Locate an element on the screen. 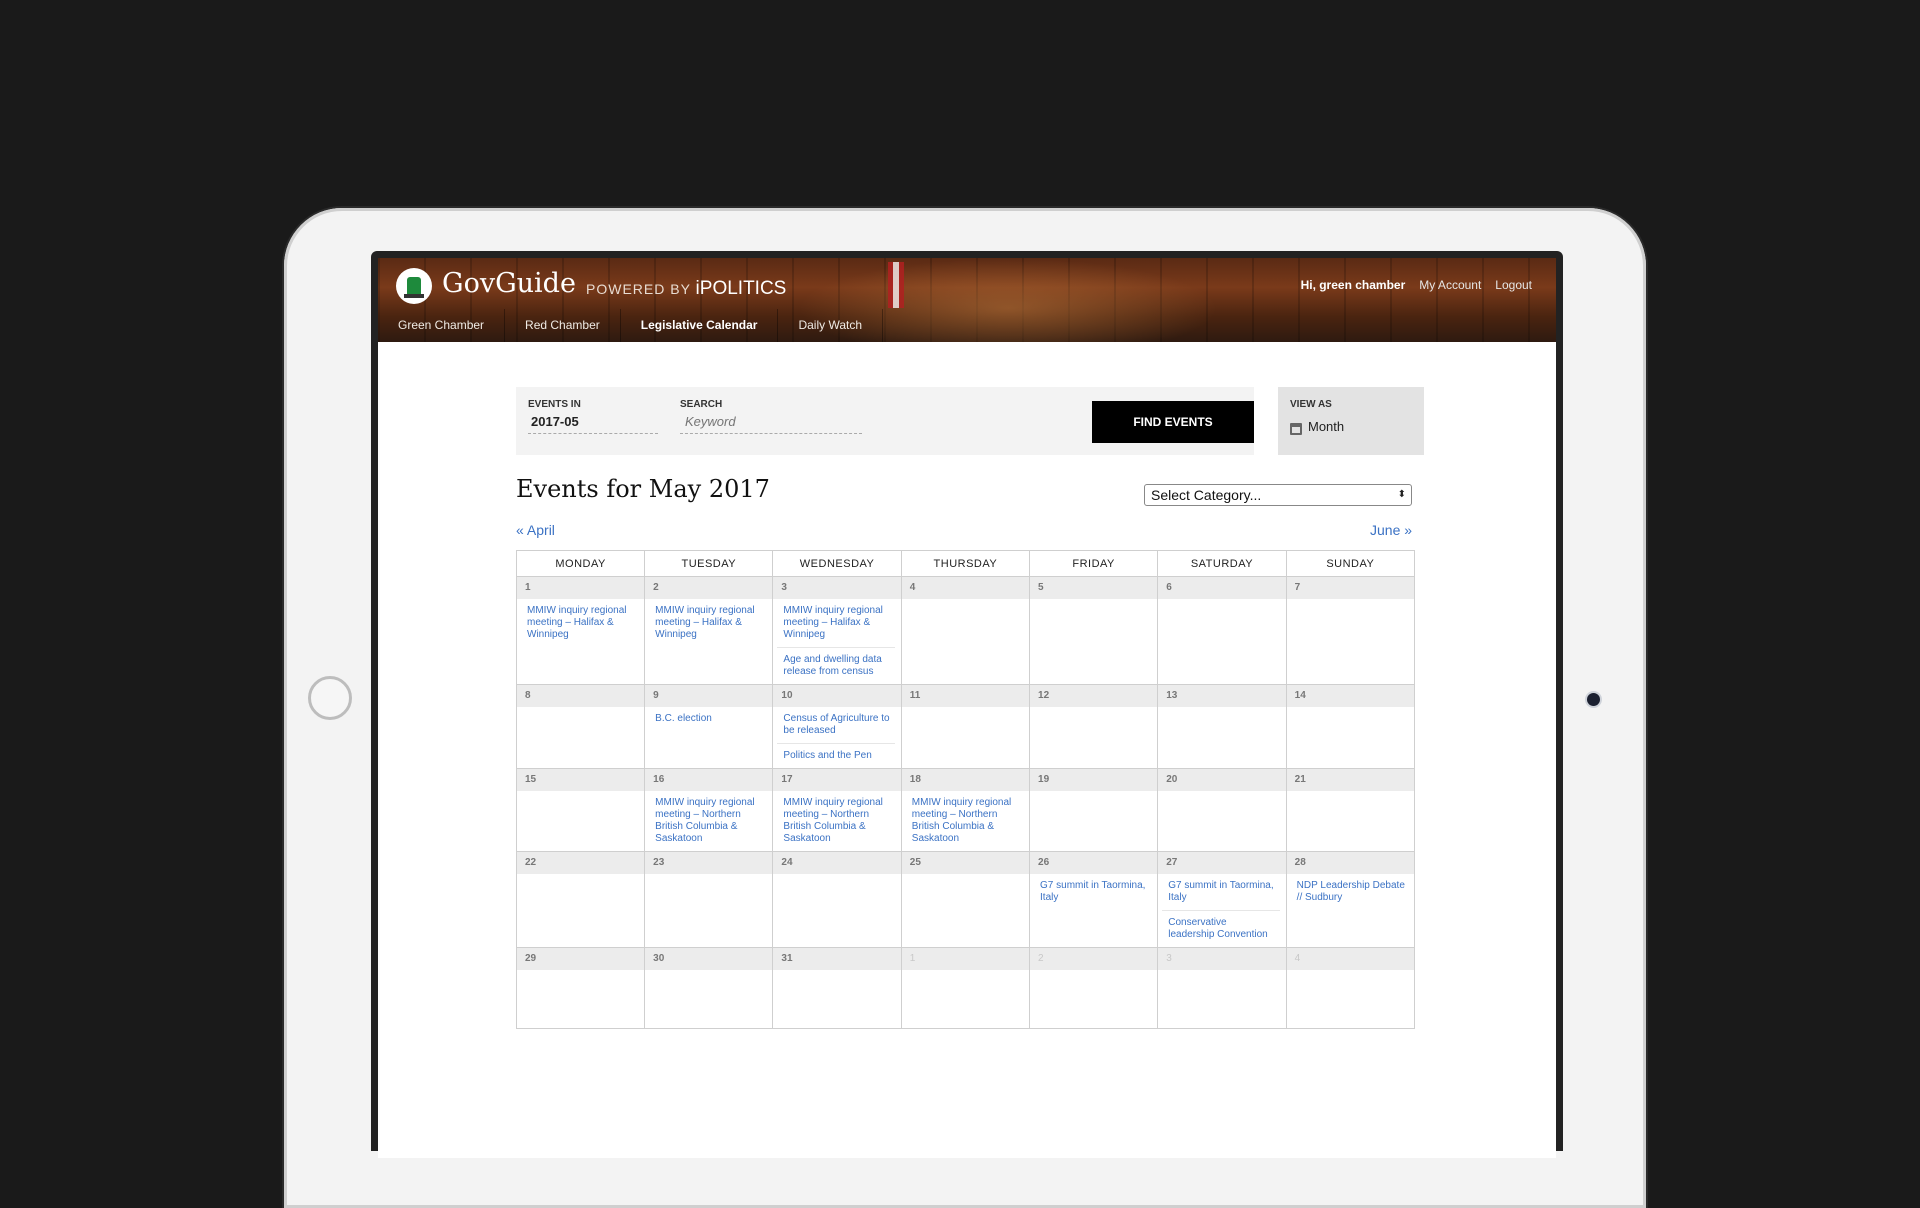  govguide-logo-icon is located at coordinates (414, 286).